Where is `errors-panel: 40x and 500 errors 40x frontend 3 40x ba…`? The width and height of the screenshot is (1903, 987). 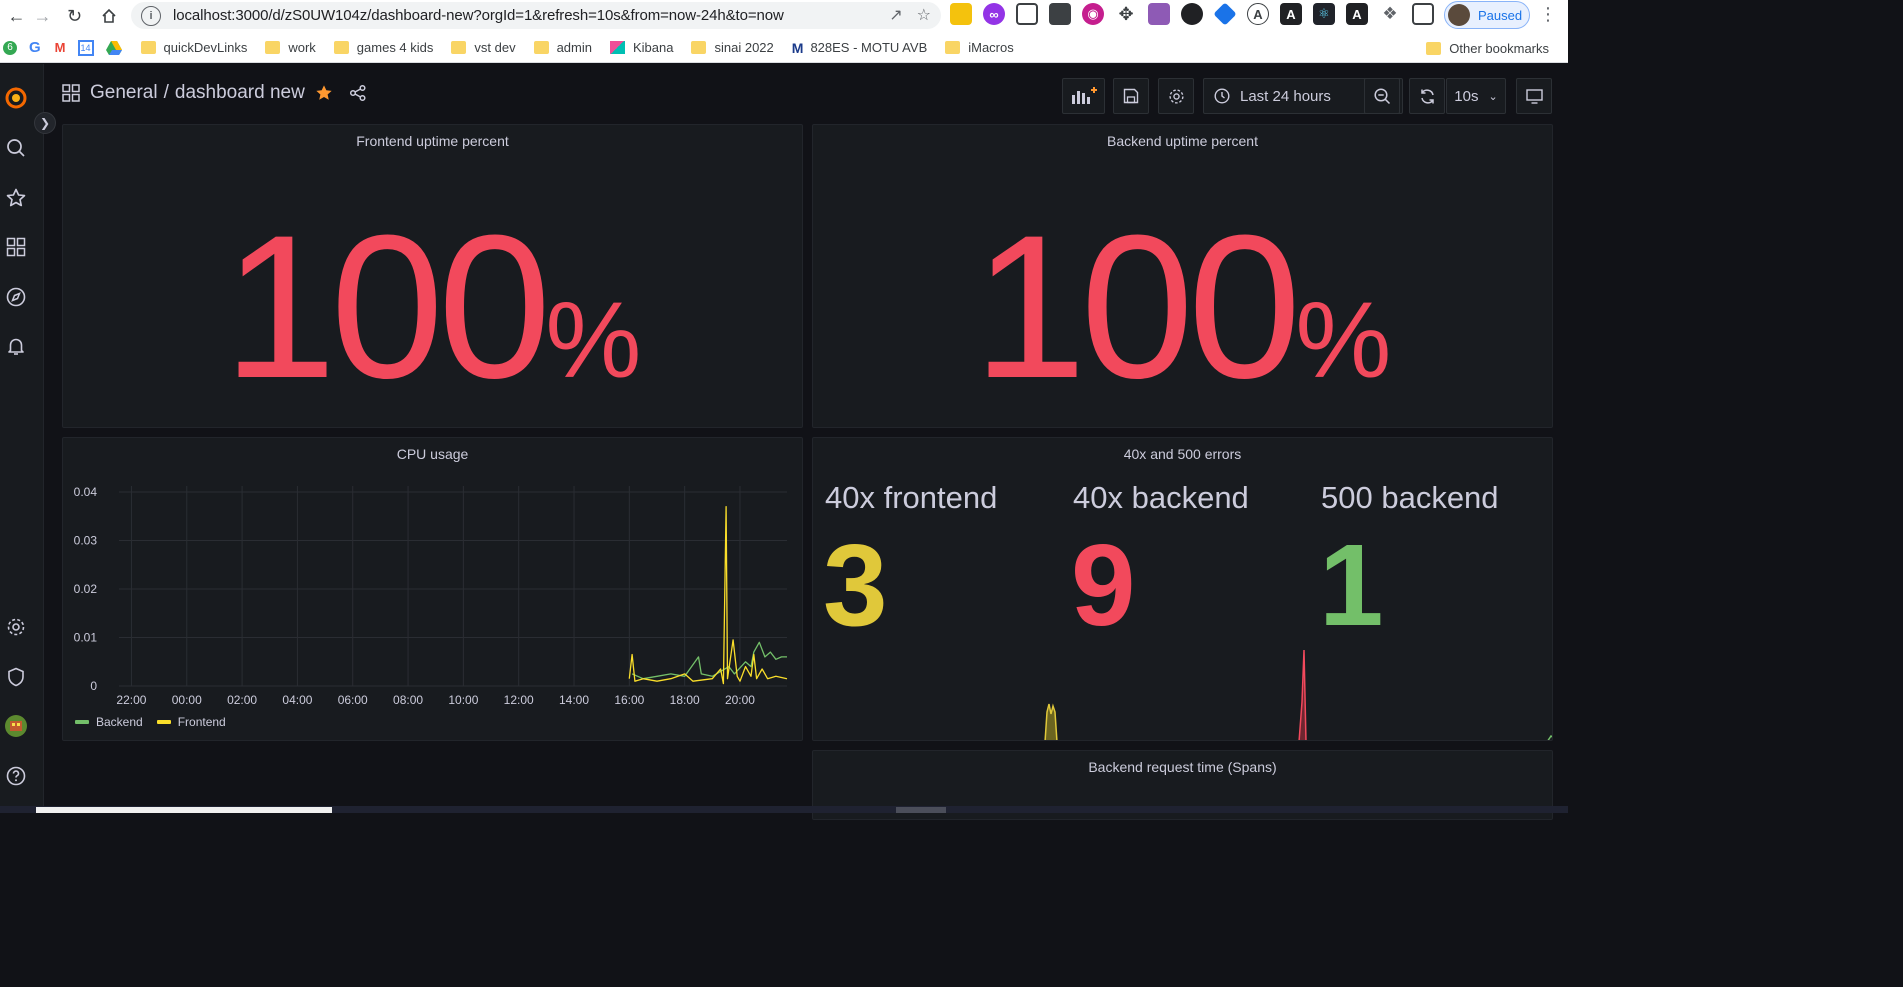
errors-panel: 40x and 500 errors 40x frontend 3 40x ba… is located at coordinates (1182, 589).